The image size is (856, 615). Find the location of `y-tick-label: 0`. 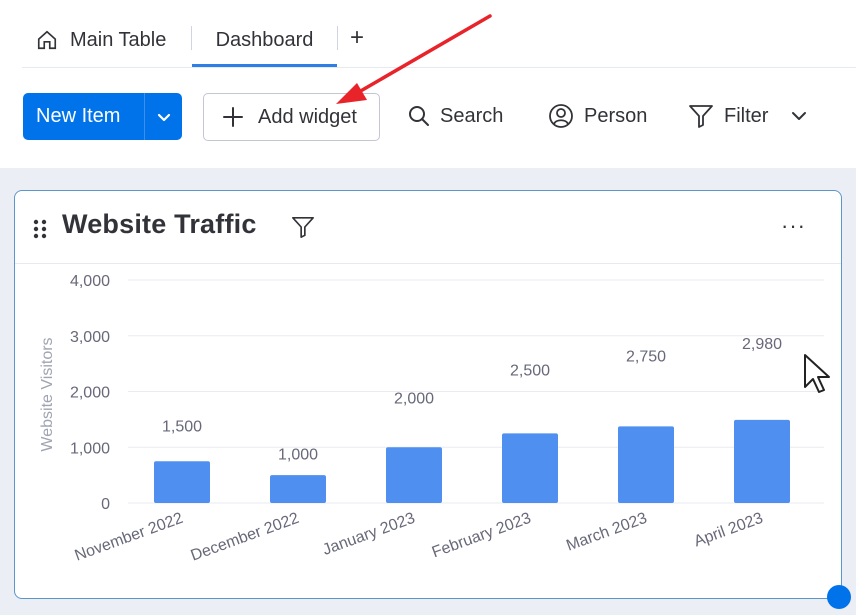

y-tick-label: 0 is located at coordinates (105, 504).